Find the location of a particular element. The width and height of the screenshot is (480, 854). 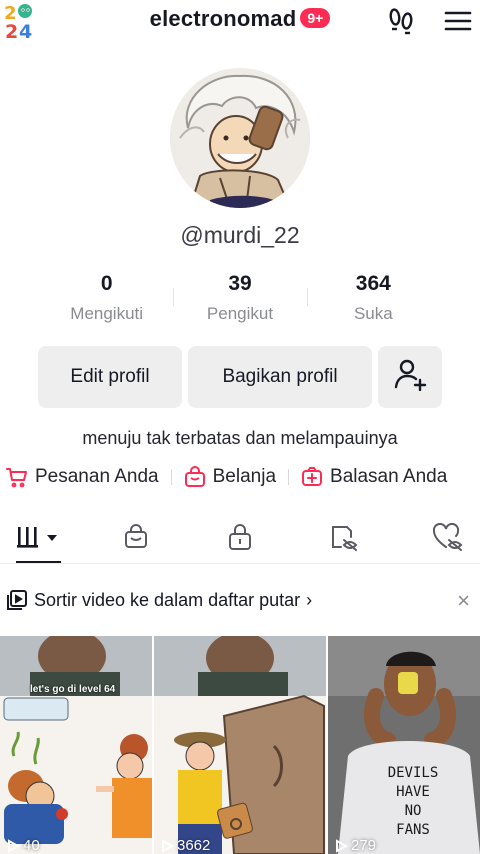

shop-link: Belanja is located at coordinates (230, 477).